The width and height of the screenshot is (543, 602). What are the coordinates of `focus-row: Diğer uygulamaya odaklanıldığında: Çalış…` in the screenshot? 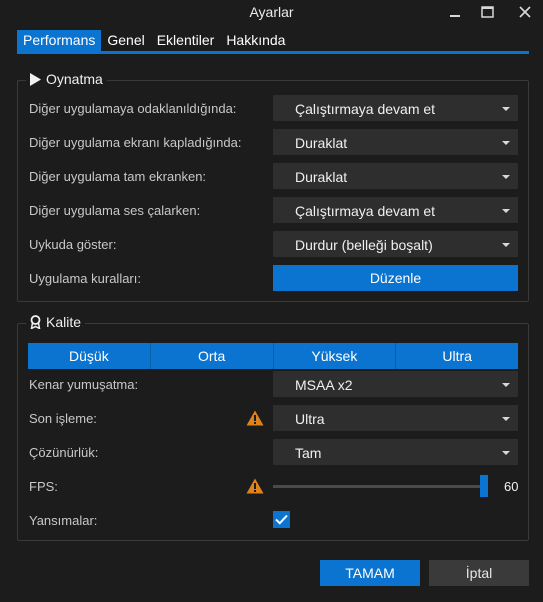 It's located at (273, 108).